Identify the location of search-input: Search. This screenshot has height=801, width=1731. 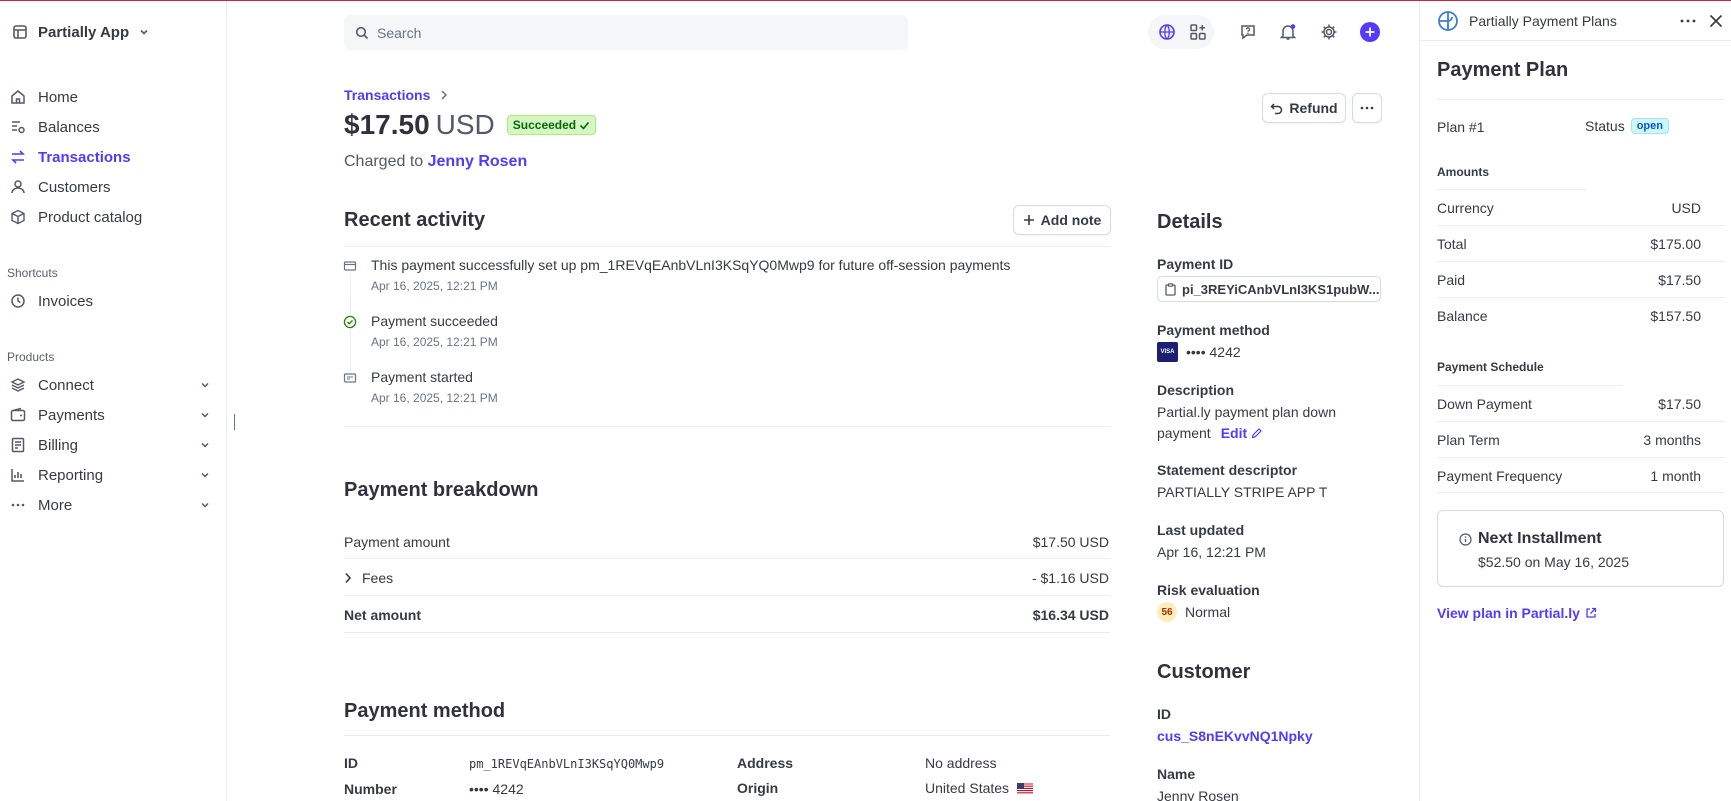
(626, 32).